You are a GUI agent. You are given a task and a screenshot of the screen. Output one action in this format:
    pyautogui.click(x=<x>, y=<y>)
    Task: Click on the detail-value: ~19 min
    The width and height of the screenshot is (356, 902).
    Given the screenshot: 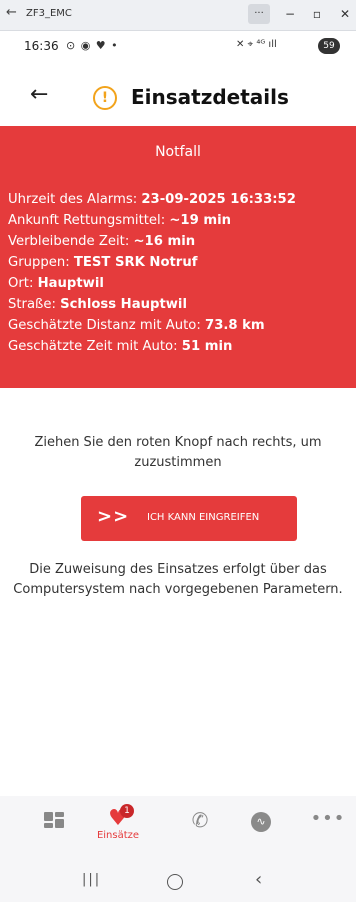 What is the action you would take?
    pyautogui.click(x=200, y=220)
    